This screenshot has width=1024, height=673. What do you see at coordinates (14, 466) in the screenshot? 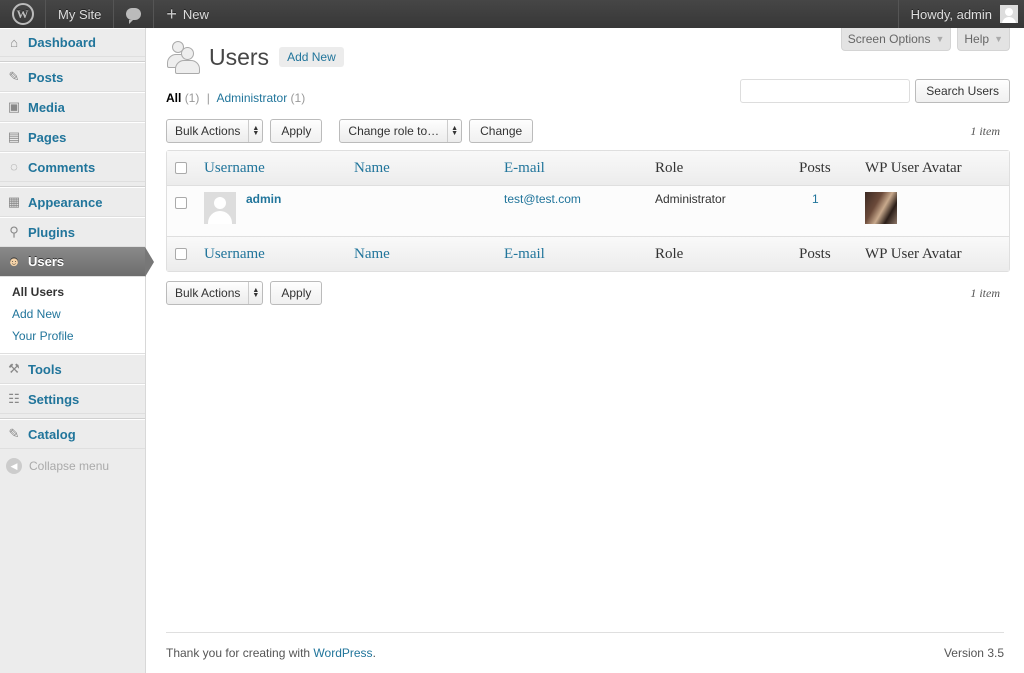
I see `collapse-arrow-icon: ◀` at bounding box center [14, 466].